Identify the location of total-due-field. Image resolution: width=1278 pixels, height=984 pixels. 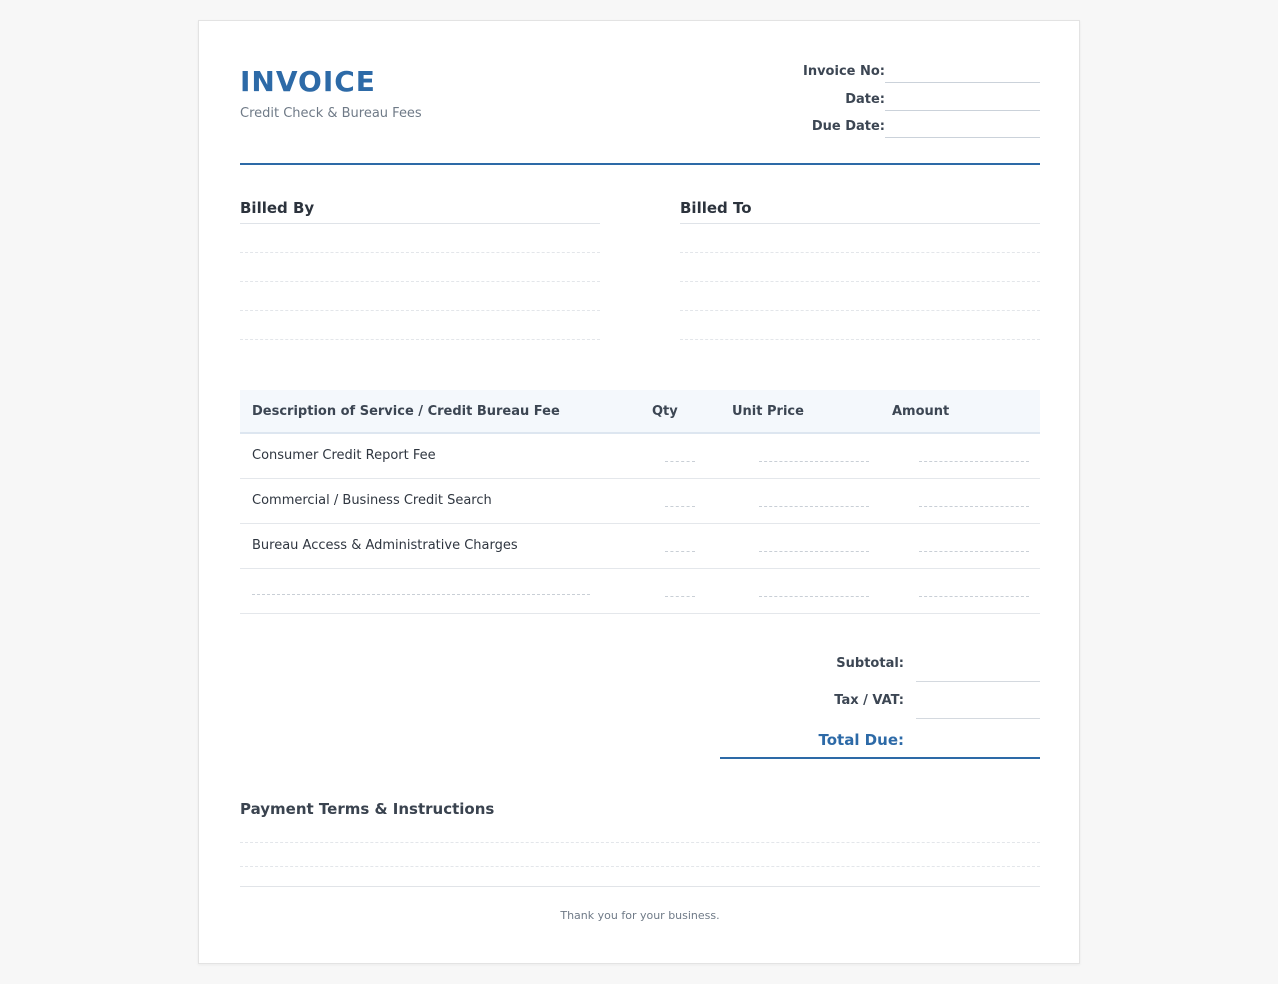
(880, 758).